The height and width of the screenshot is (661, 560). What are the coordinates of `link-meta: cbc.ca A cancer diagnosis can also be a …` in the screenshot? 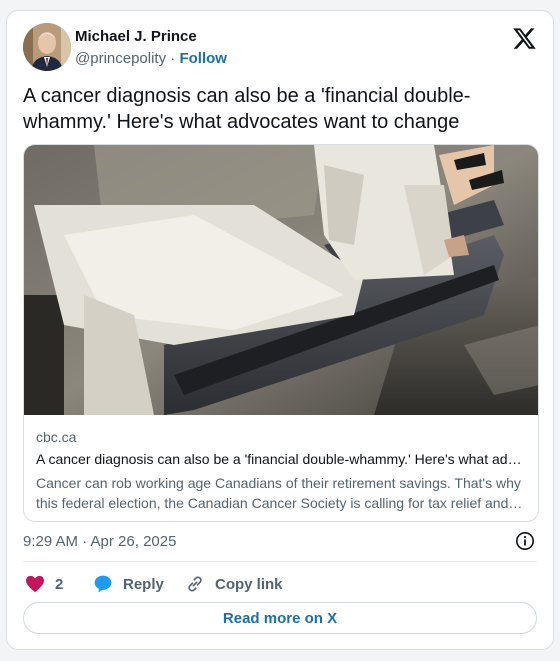 It's located at (281, 471).